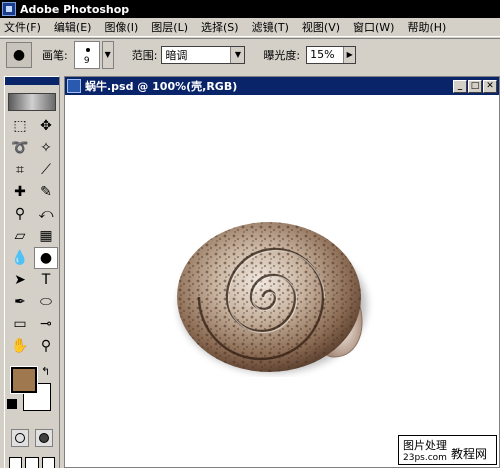 This screenshot has height=468, width=500. I want to click on magic-wand-tool-icon: ✧, so click(46, 148).